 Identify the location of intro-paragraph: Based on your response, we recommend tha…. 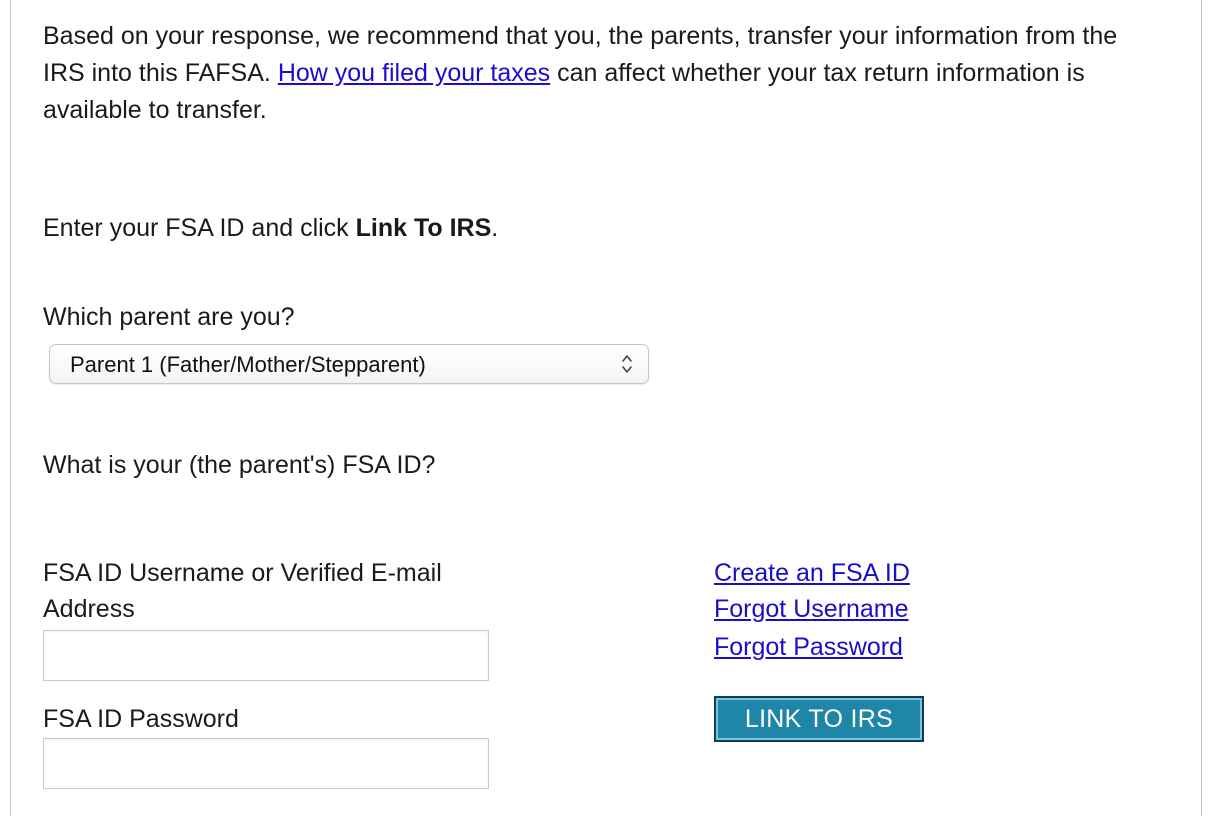
(598, 73).